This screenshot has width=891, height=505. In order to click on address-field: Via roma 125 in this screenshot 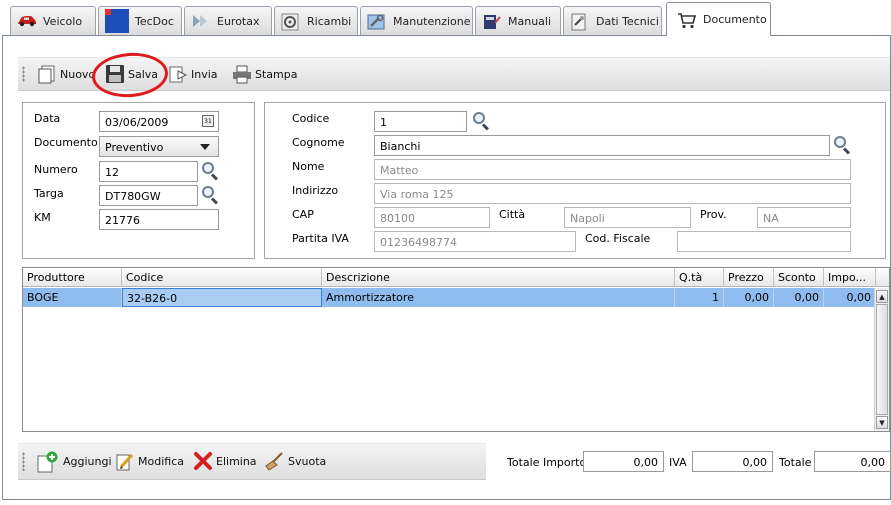, I will do `click(612, 193)`.